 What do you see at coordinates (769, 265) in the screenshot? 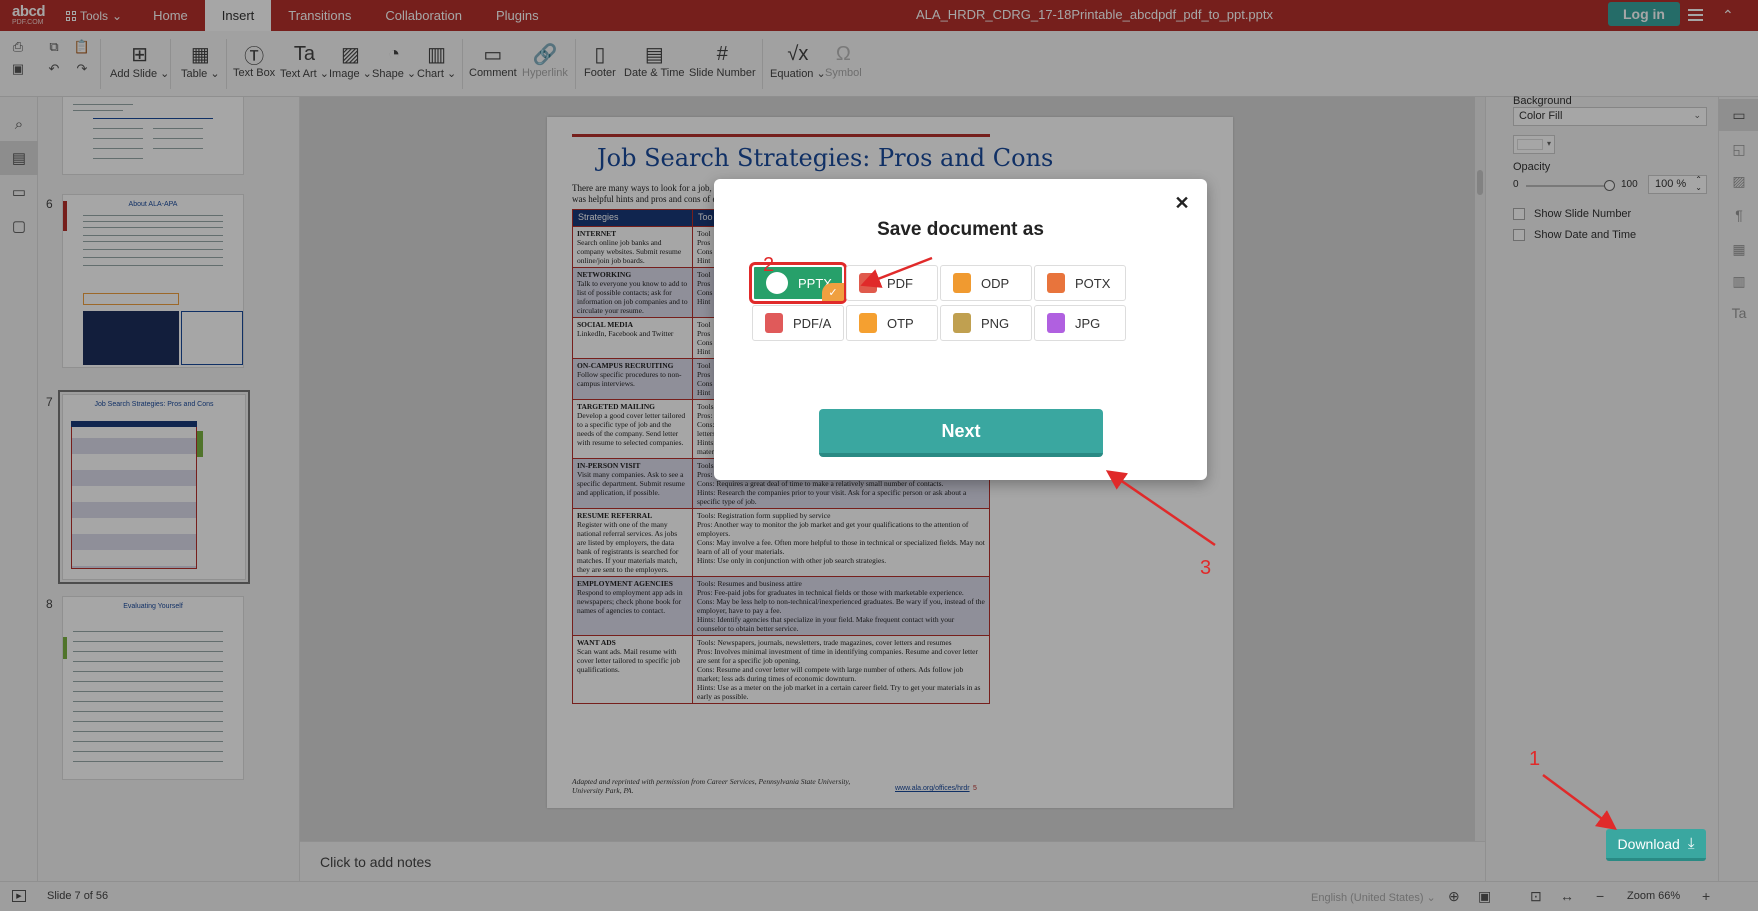
I see `annotation-number-2: 2` at bounding box center [769, 265].